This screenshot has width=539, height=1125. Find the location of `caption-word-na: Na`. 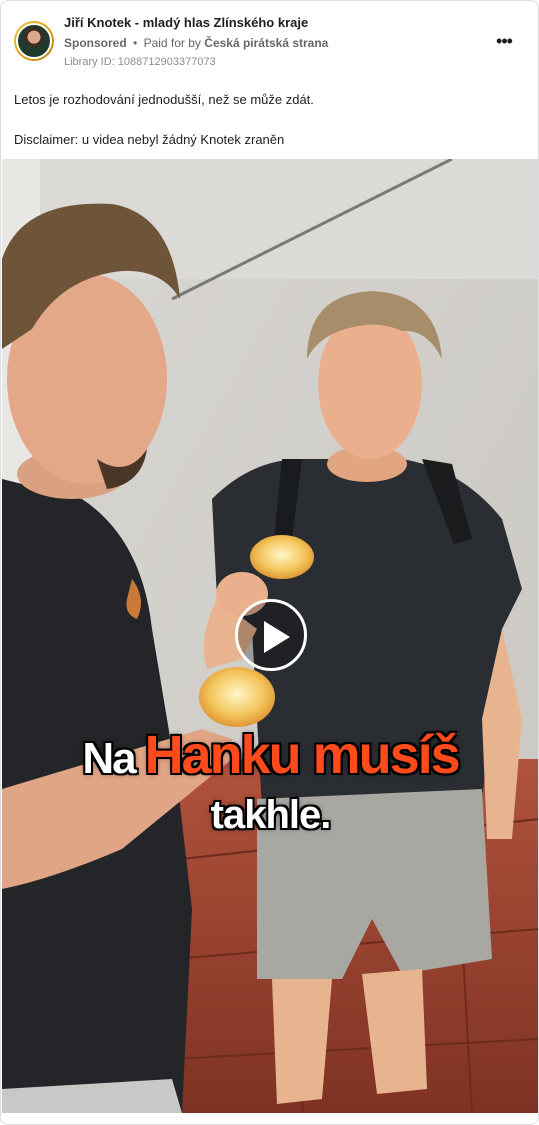

caption-word-na: Na is located at coordinates (109, 758).